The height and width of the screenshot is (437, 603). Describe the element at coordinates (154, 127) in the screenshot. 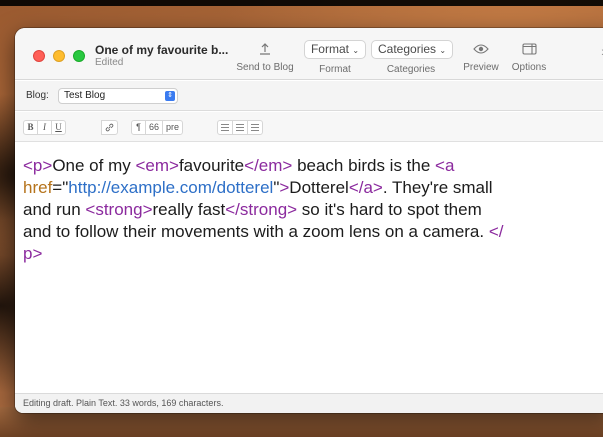

I see `blockquote-button: 66` at that location.